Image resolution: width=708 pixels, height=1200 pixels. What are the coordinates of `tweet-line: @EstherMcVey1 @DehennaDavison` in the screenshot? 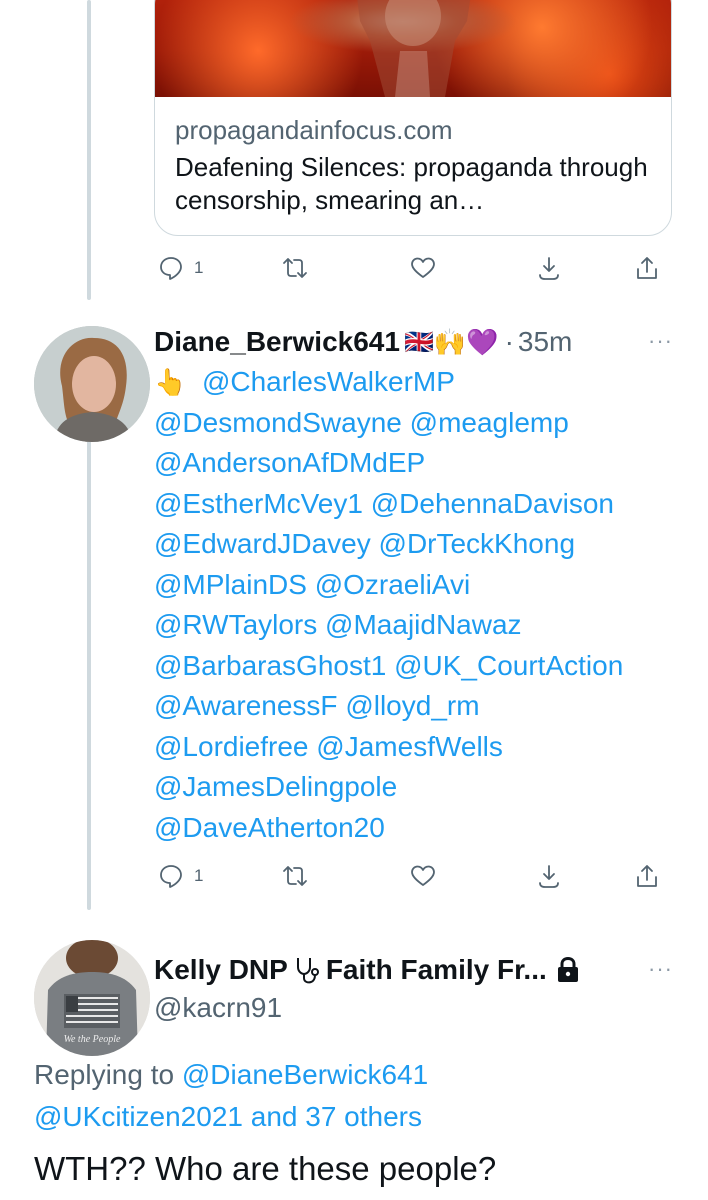 It's located at (388, 504).